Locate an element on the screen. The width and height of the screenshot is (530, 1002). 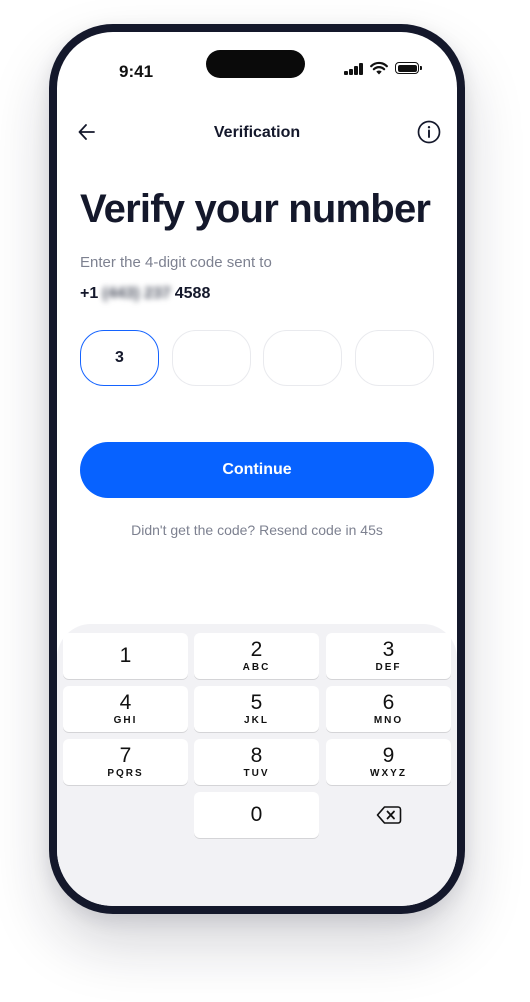
key-letters: PQRS is located at coordinates (125, 773).